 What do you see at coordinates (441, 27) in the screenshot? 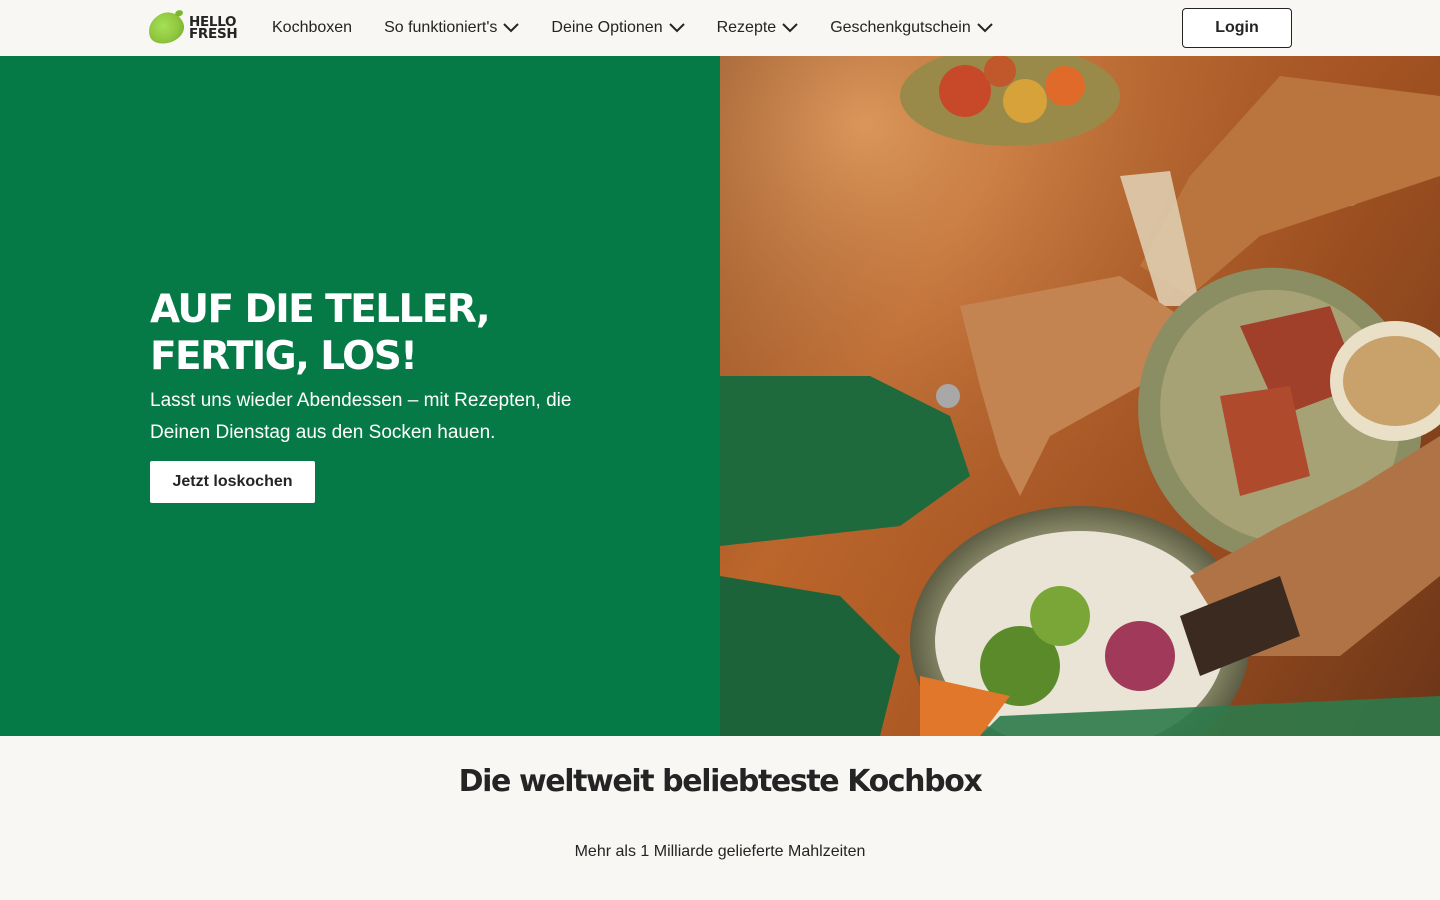
I see `nav-item-label: So funktioniert's` at bounding box center [441, 27].